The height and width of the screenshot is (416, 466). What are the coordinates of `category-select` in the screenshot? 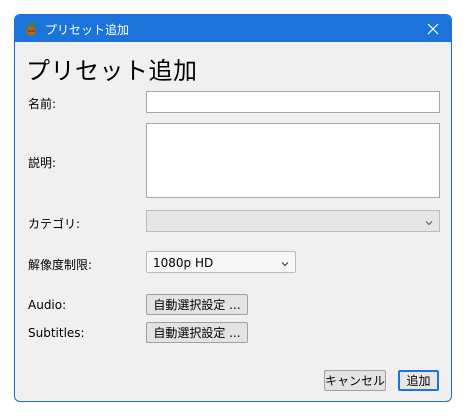 It's located at (293, 221).